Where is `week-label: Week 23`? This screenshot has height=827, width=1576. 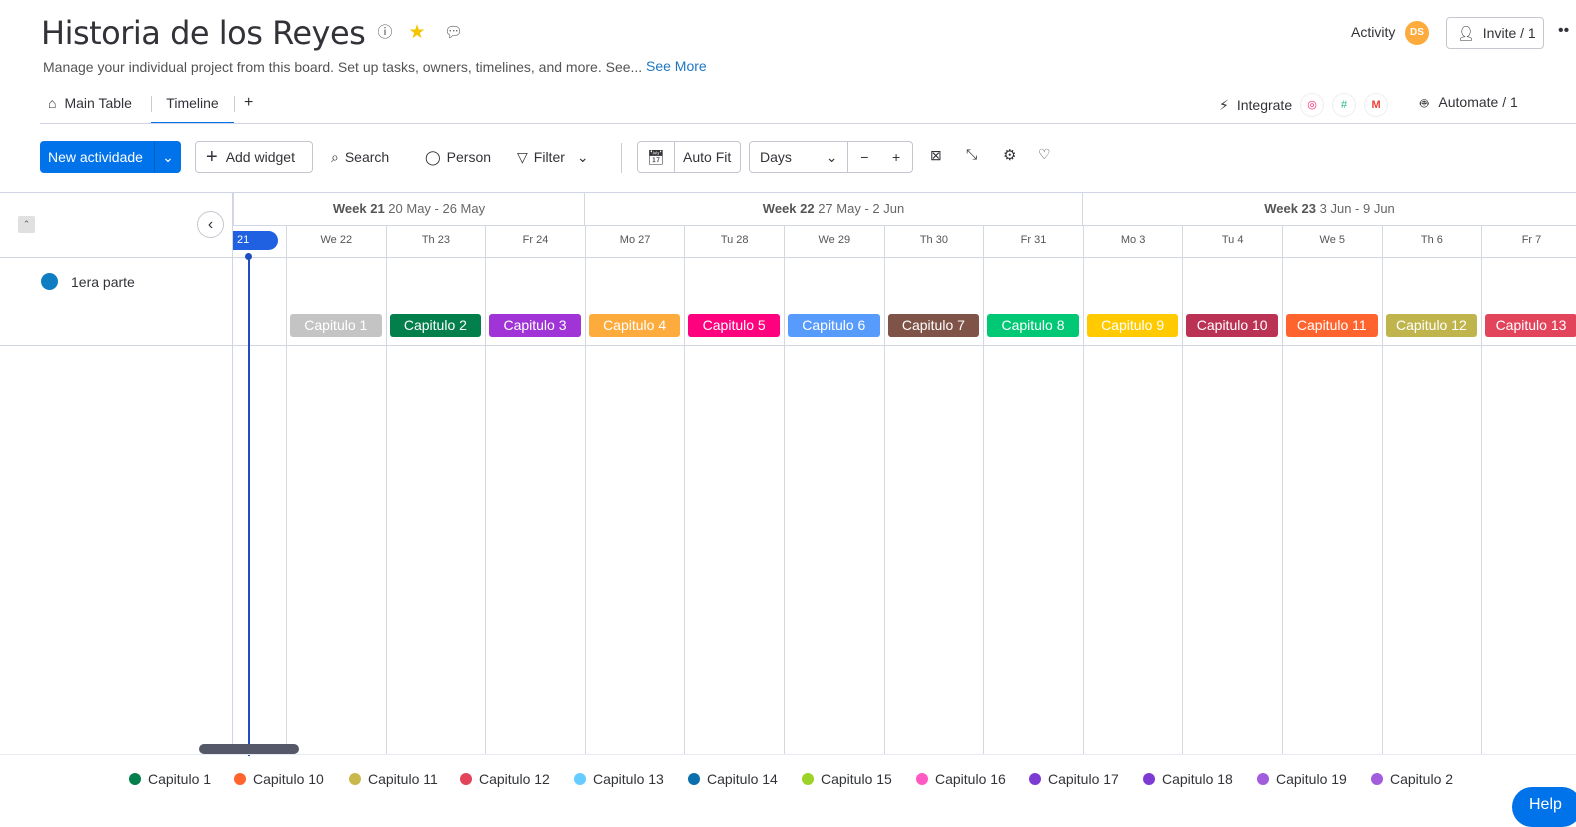
week-label: Week 23 is located at coordinates (1290, 208).